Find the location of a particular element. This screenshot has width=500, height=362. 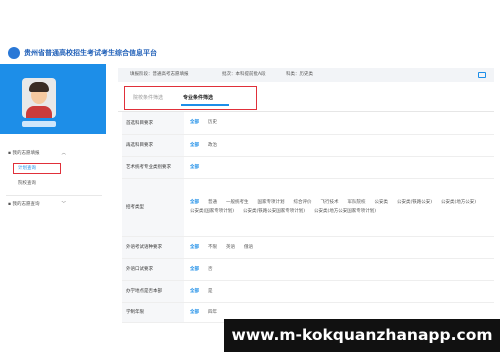

stage-info: 填报阶段：普通高考志愿填报 is located at coordinates (159, 74).